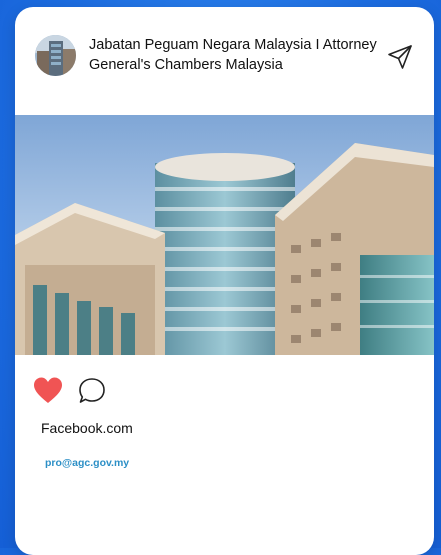 This screenshot has height=555, width=441. Describe the element at coordinates (400, 57) in the screenshot. I see `paper-plane-icon` at that location.